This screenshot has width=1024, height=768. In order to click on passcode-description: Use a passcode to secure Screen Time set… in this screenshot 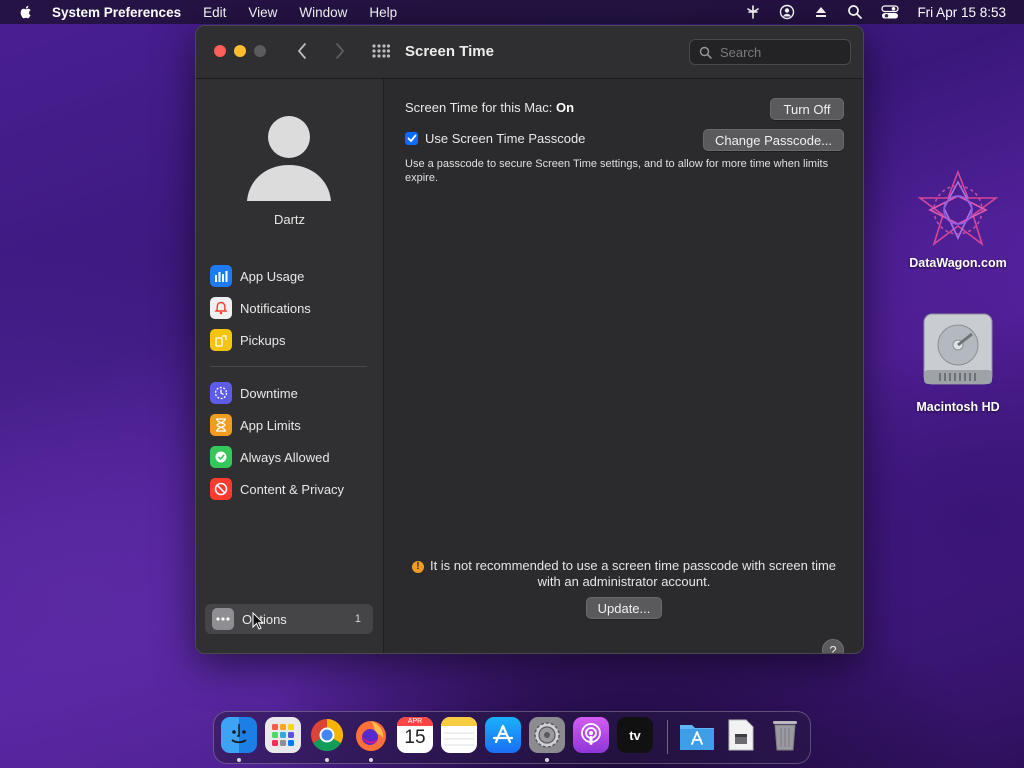, I will do `click(617, 171)`.